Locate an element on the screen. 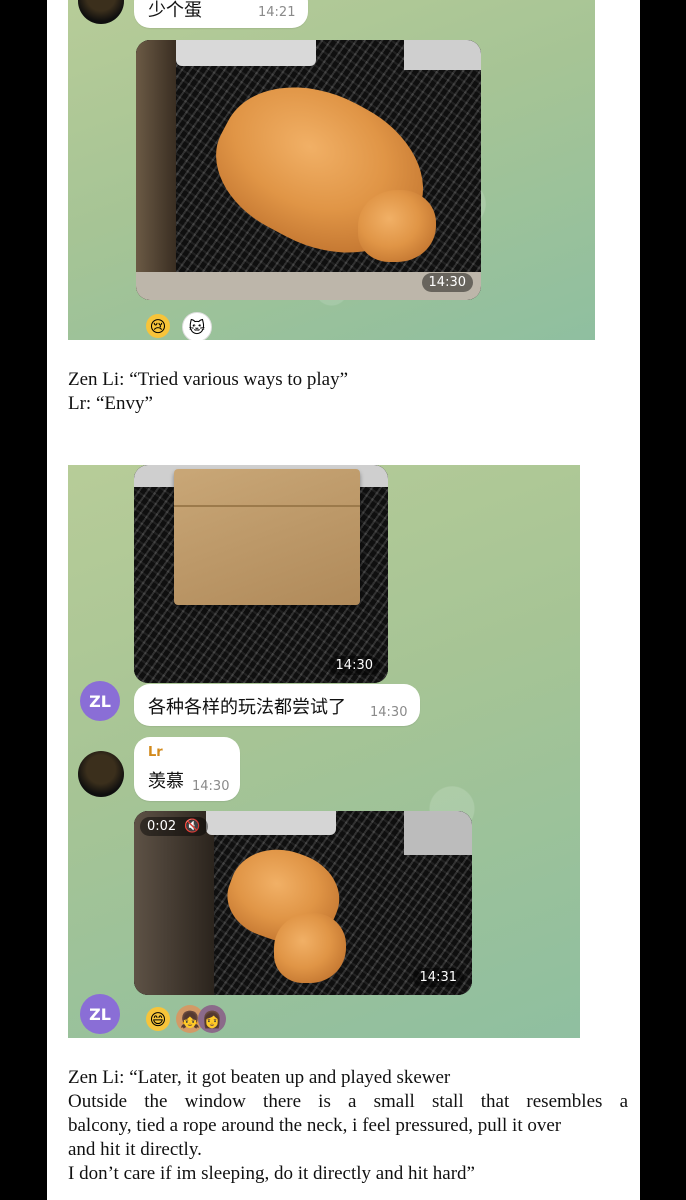 This screenshot has height=1200, width=686. cat-photo-1: 14:30 is located at coordinates (308, 170).